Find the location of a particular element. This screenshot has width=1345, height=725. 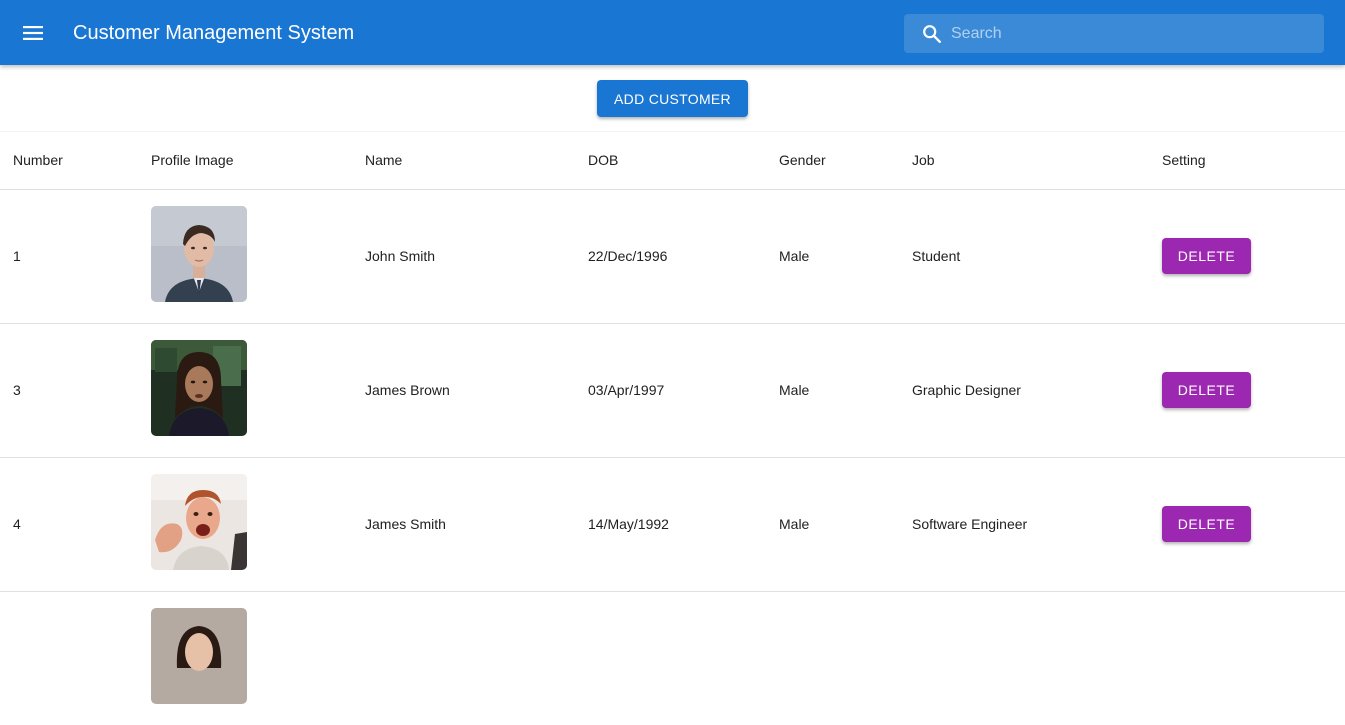

cell-job: Student is located at coordinates (936, 256).